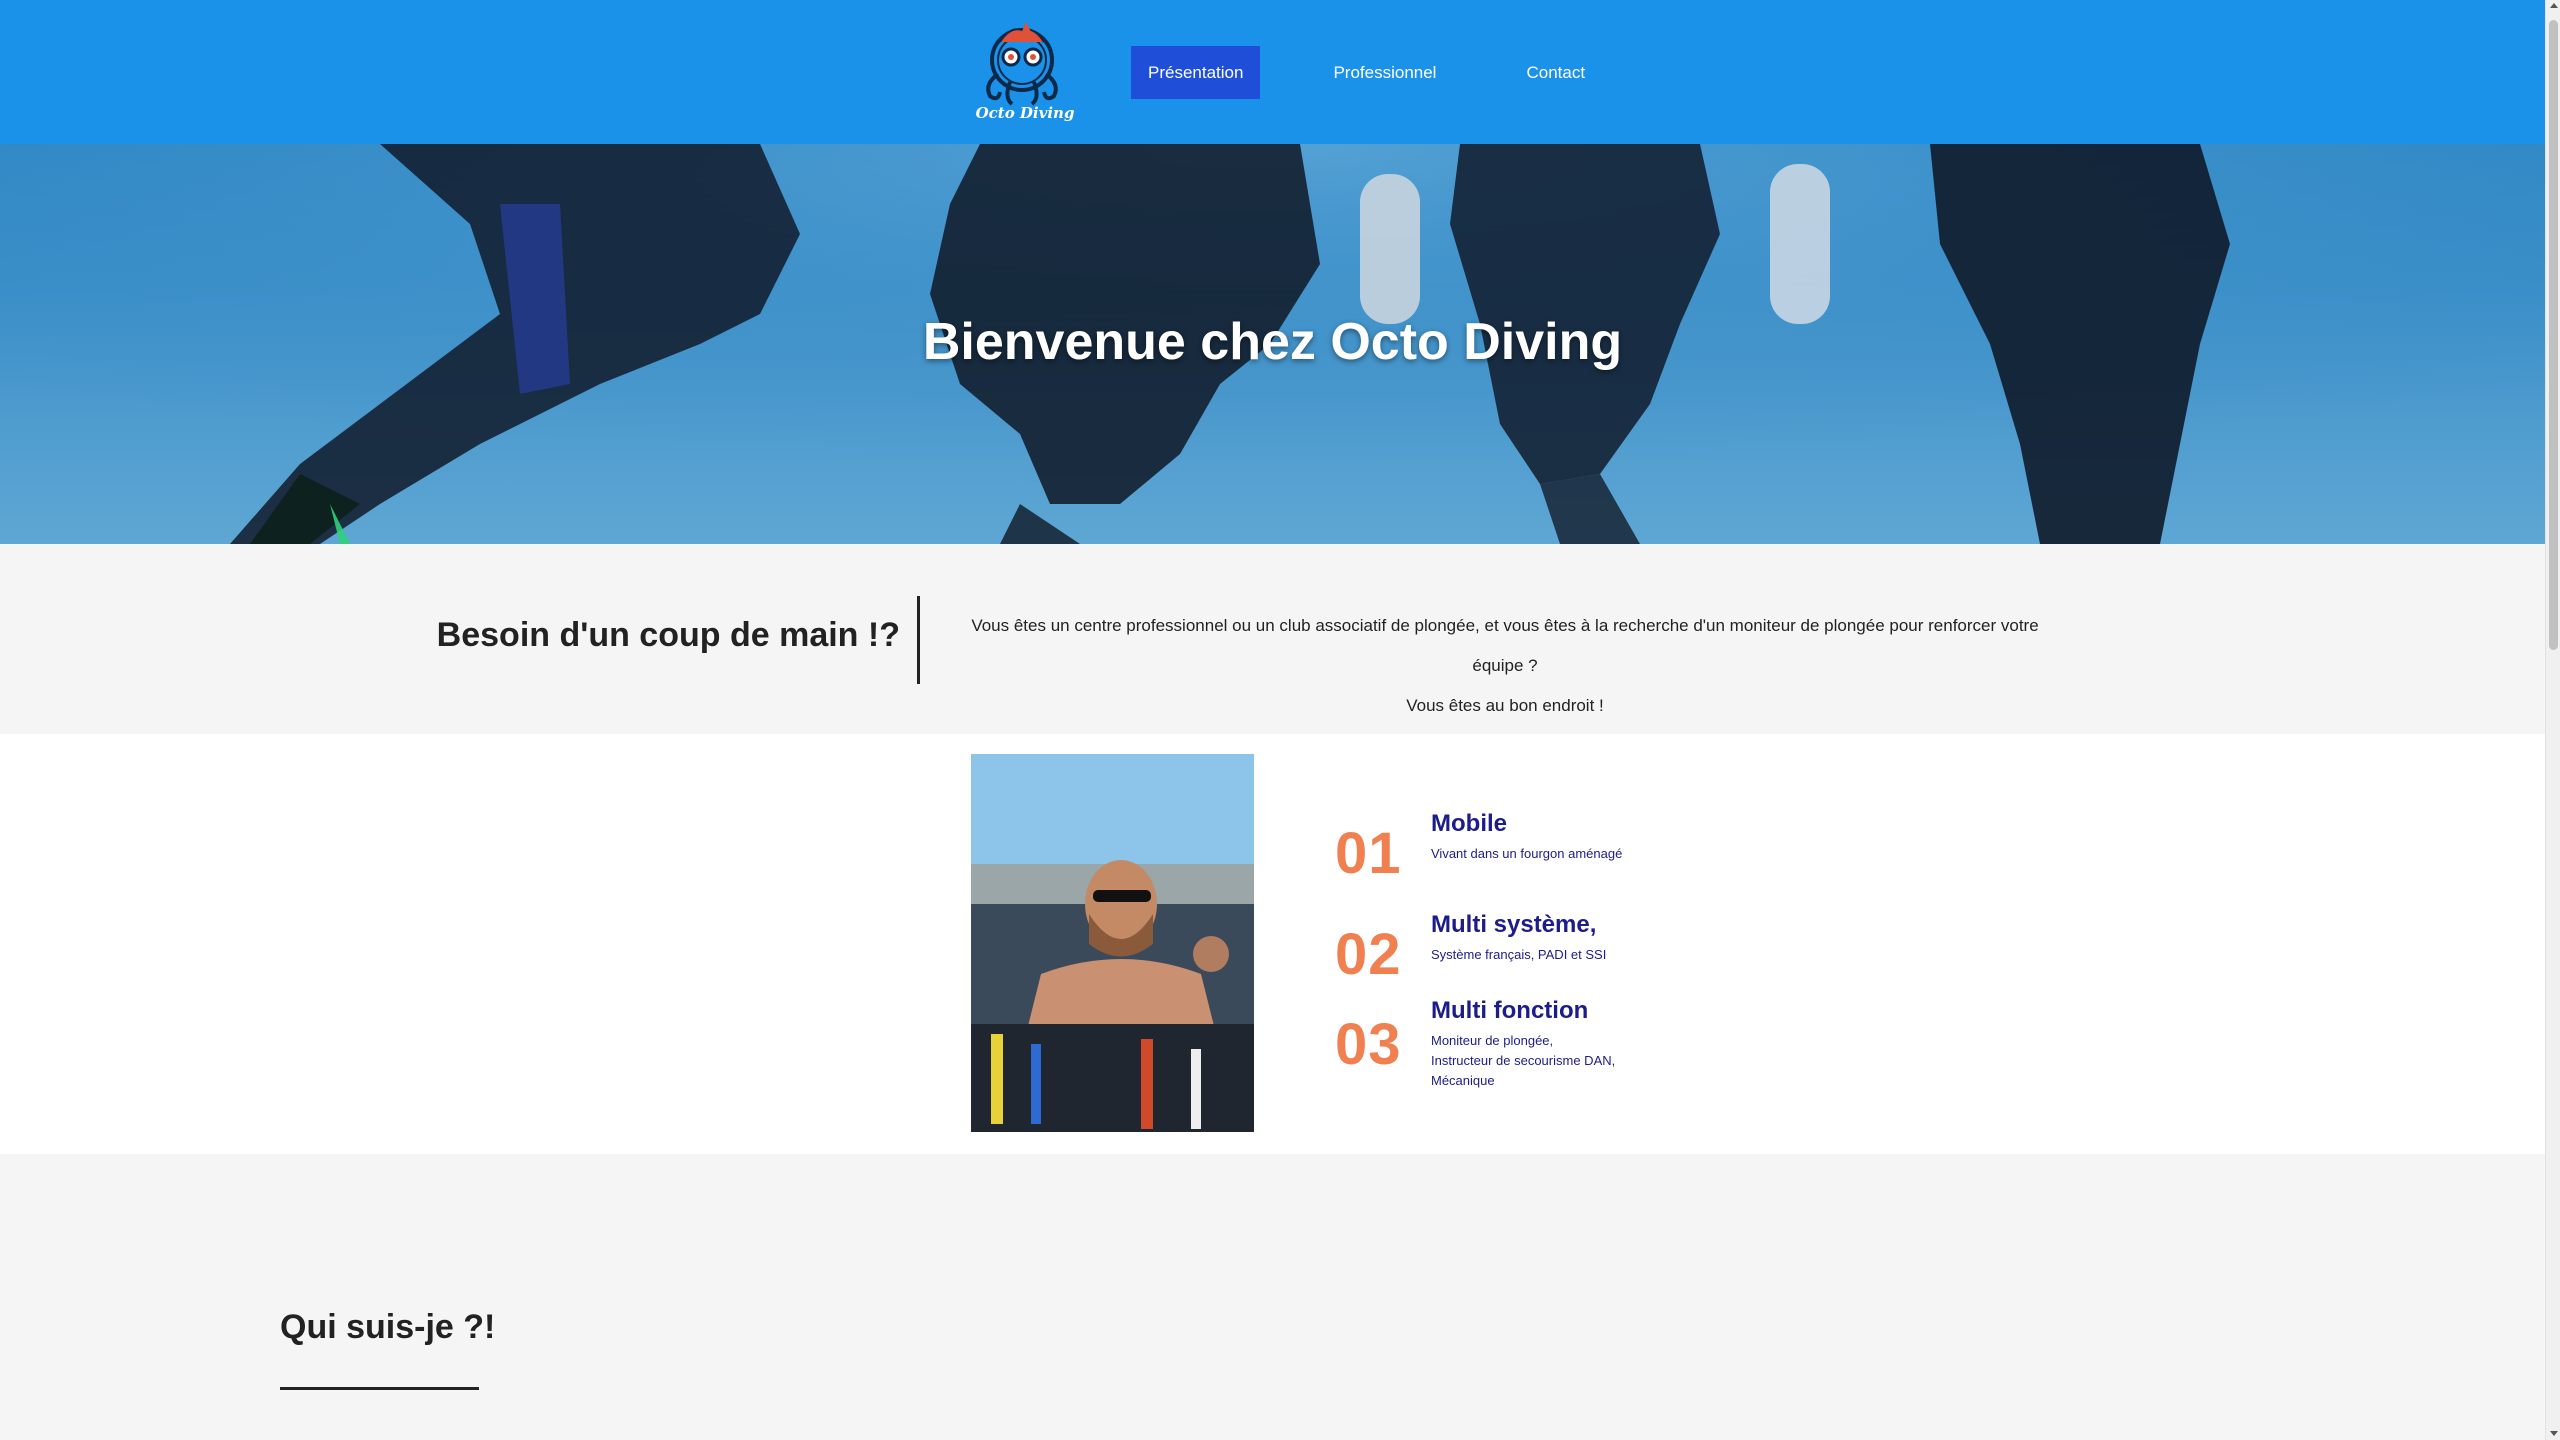 This screenshot has height=1440, width=2560. Describe the element at coordinates (1025, 71) in the screenshot. I see `octo-diving-logo: Octo Diving` at that location.